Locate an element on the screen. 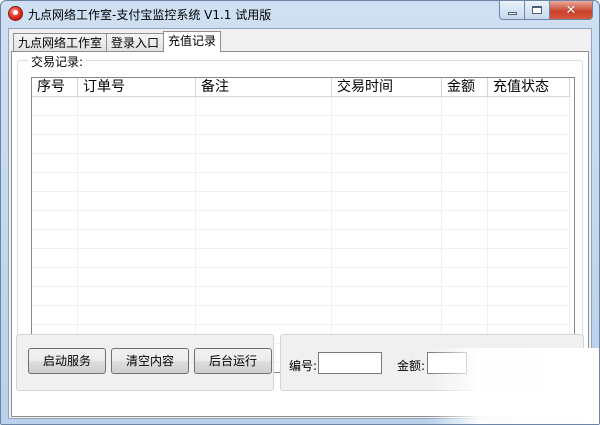 The width and height of the screenshot is (600, 425). group-title: 交易记录: is located at coordinates (57, 61).